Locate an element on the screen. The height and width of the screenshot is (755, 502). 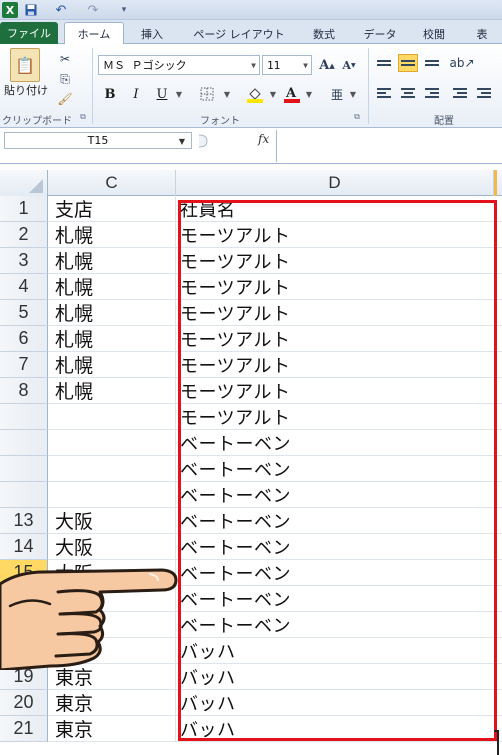
tab-view: 表 is located at coordinates (482, 33).